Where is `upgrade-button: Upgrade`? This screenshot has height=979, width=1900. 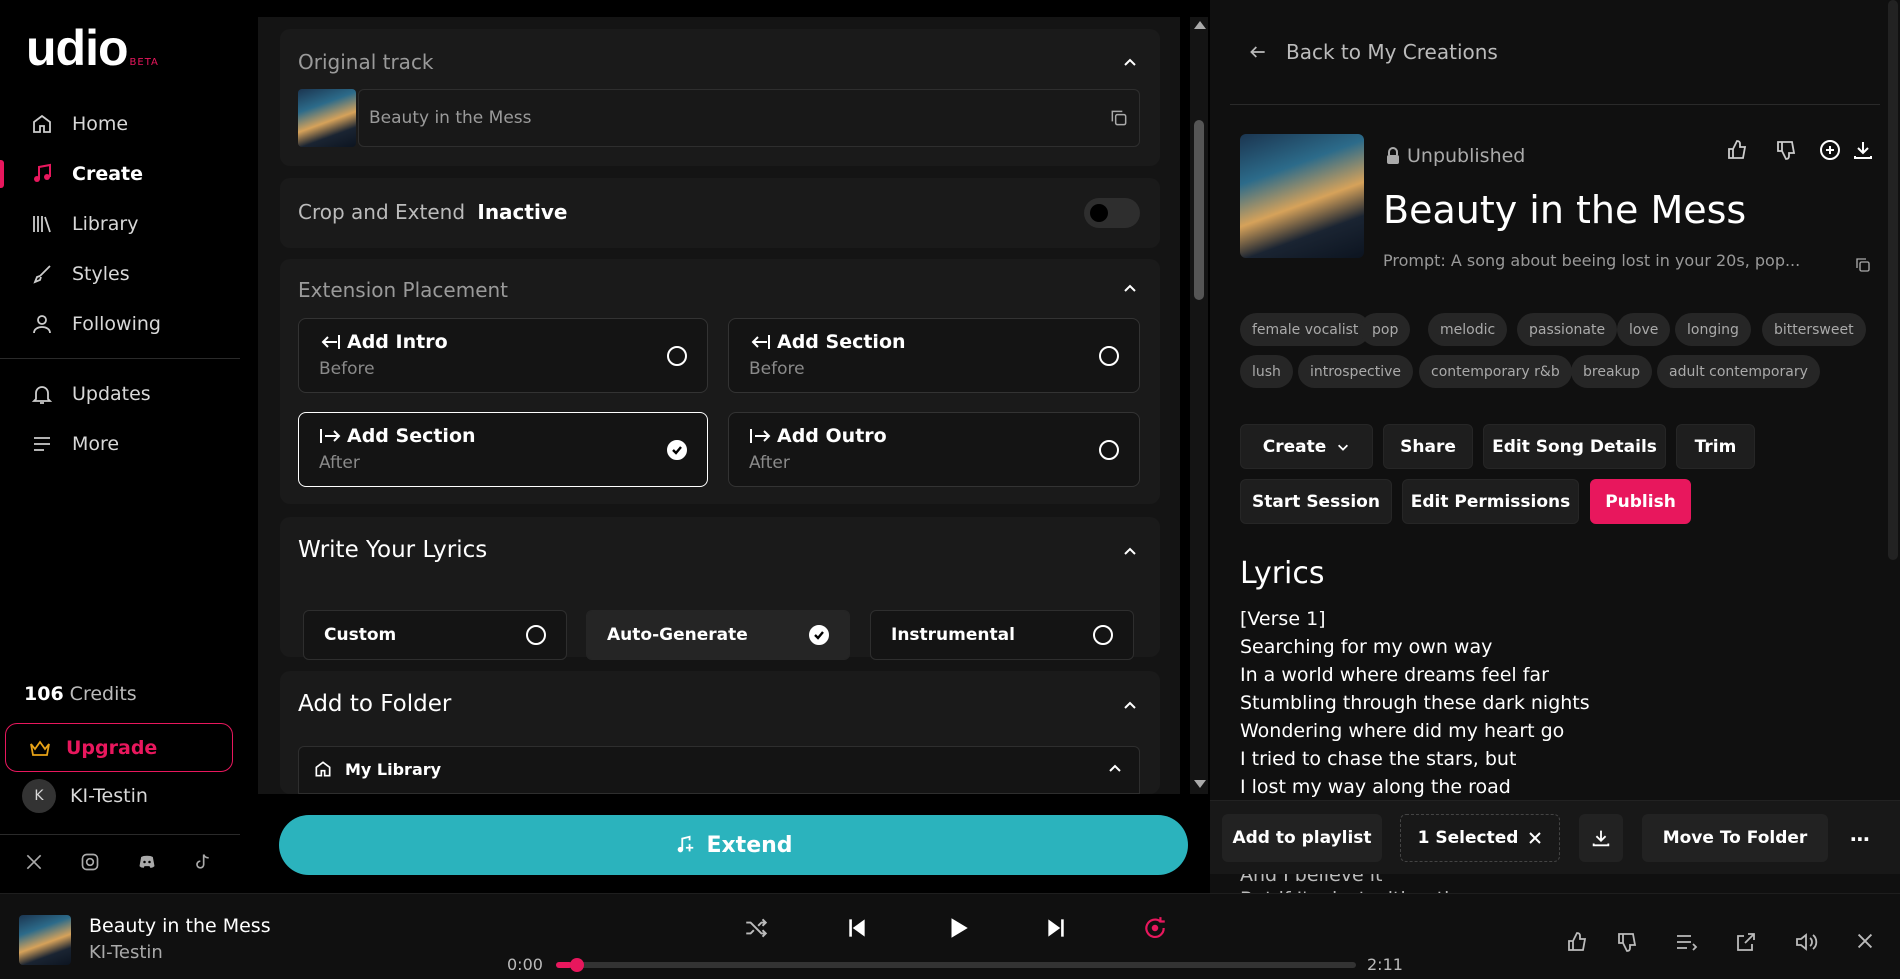
upgrade-button: Upgrade is located at coordinates (119, 747).